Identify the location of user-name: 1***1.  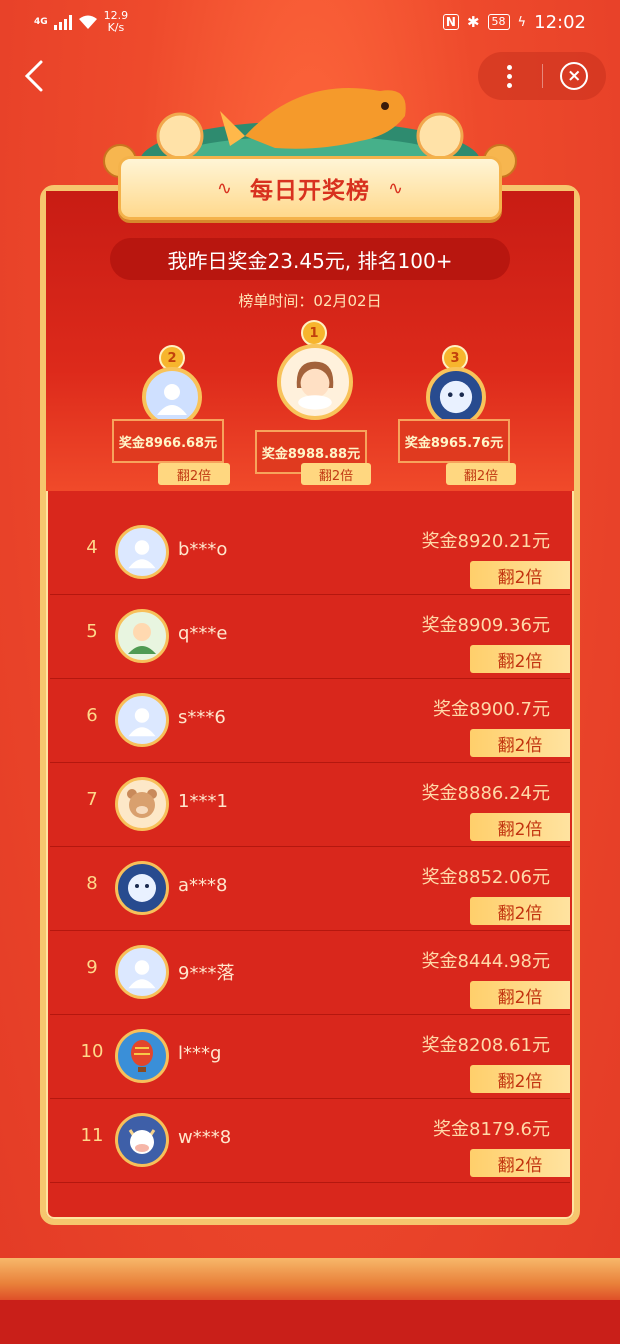
(203, 801).